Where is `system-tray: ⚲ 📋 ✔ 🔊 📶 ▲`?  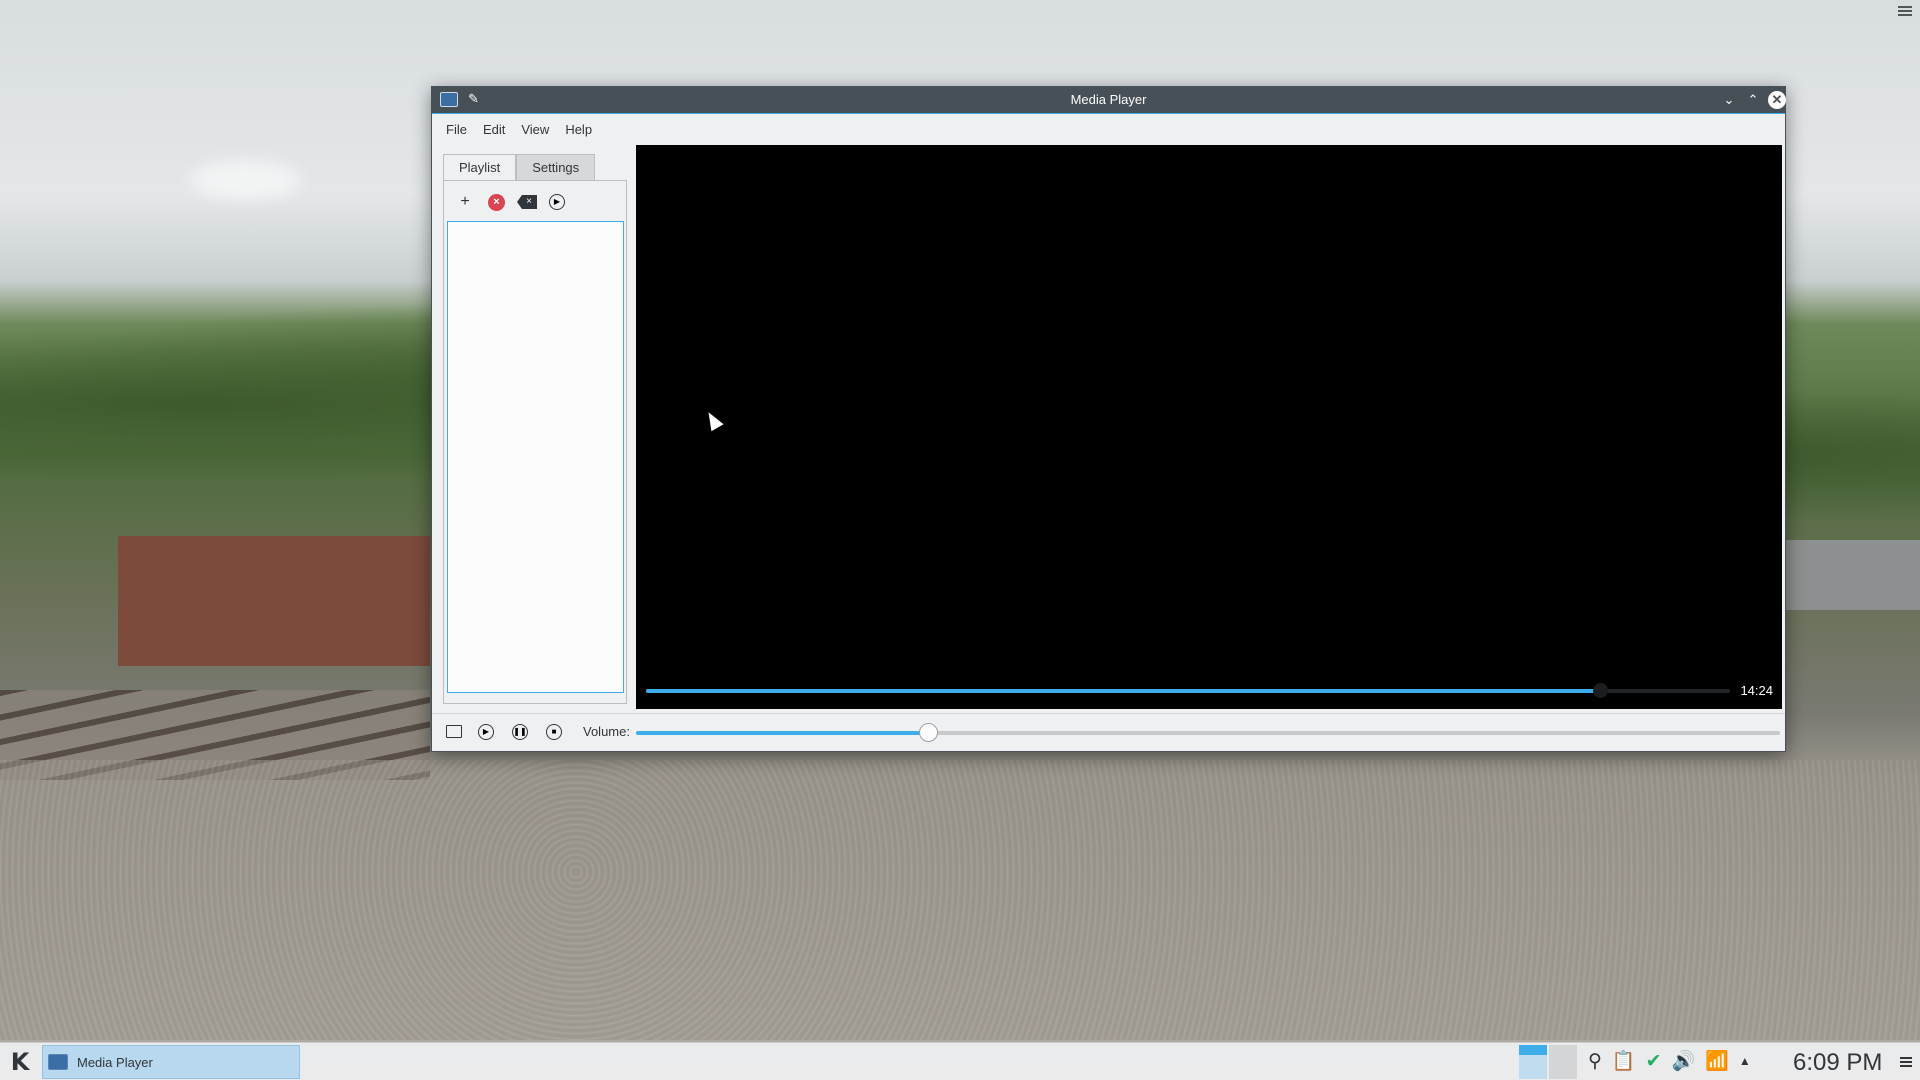 system-tray: ⚲ 📋 ✔ 🔊 📶 ▲ is located at coordinates (1669, 1061).